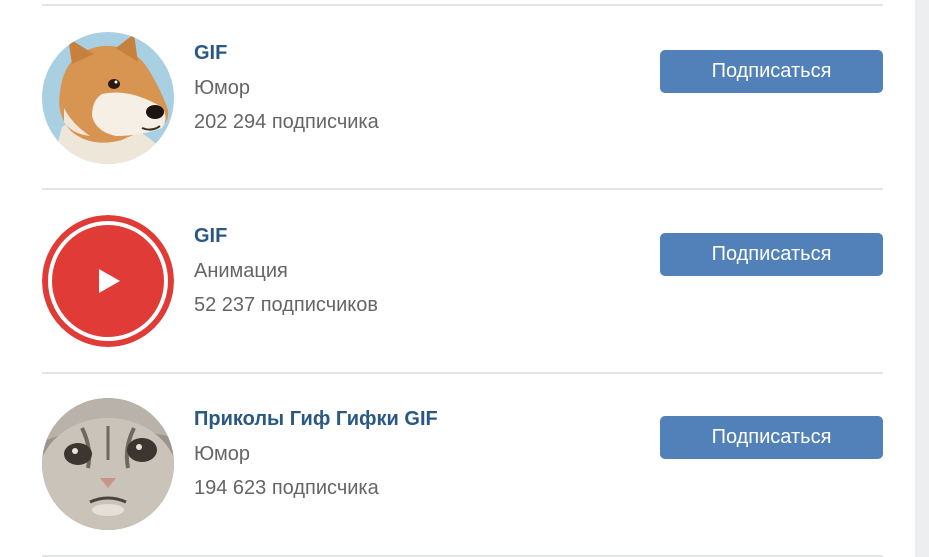 The width and height of the screenshot is (929, 557). Describe the element at coordinates (286, 488) in the screenshot. I see `subscriber-count: 194 623 подписчика` at that location.